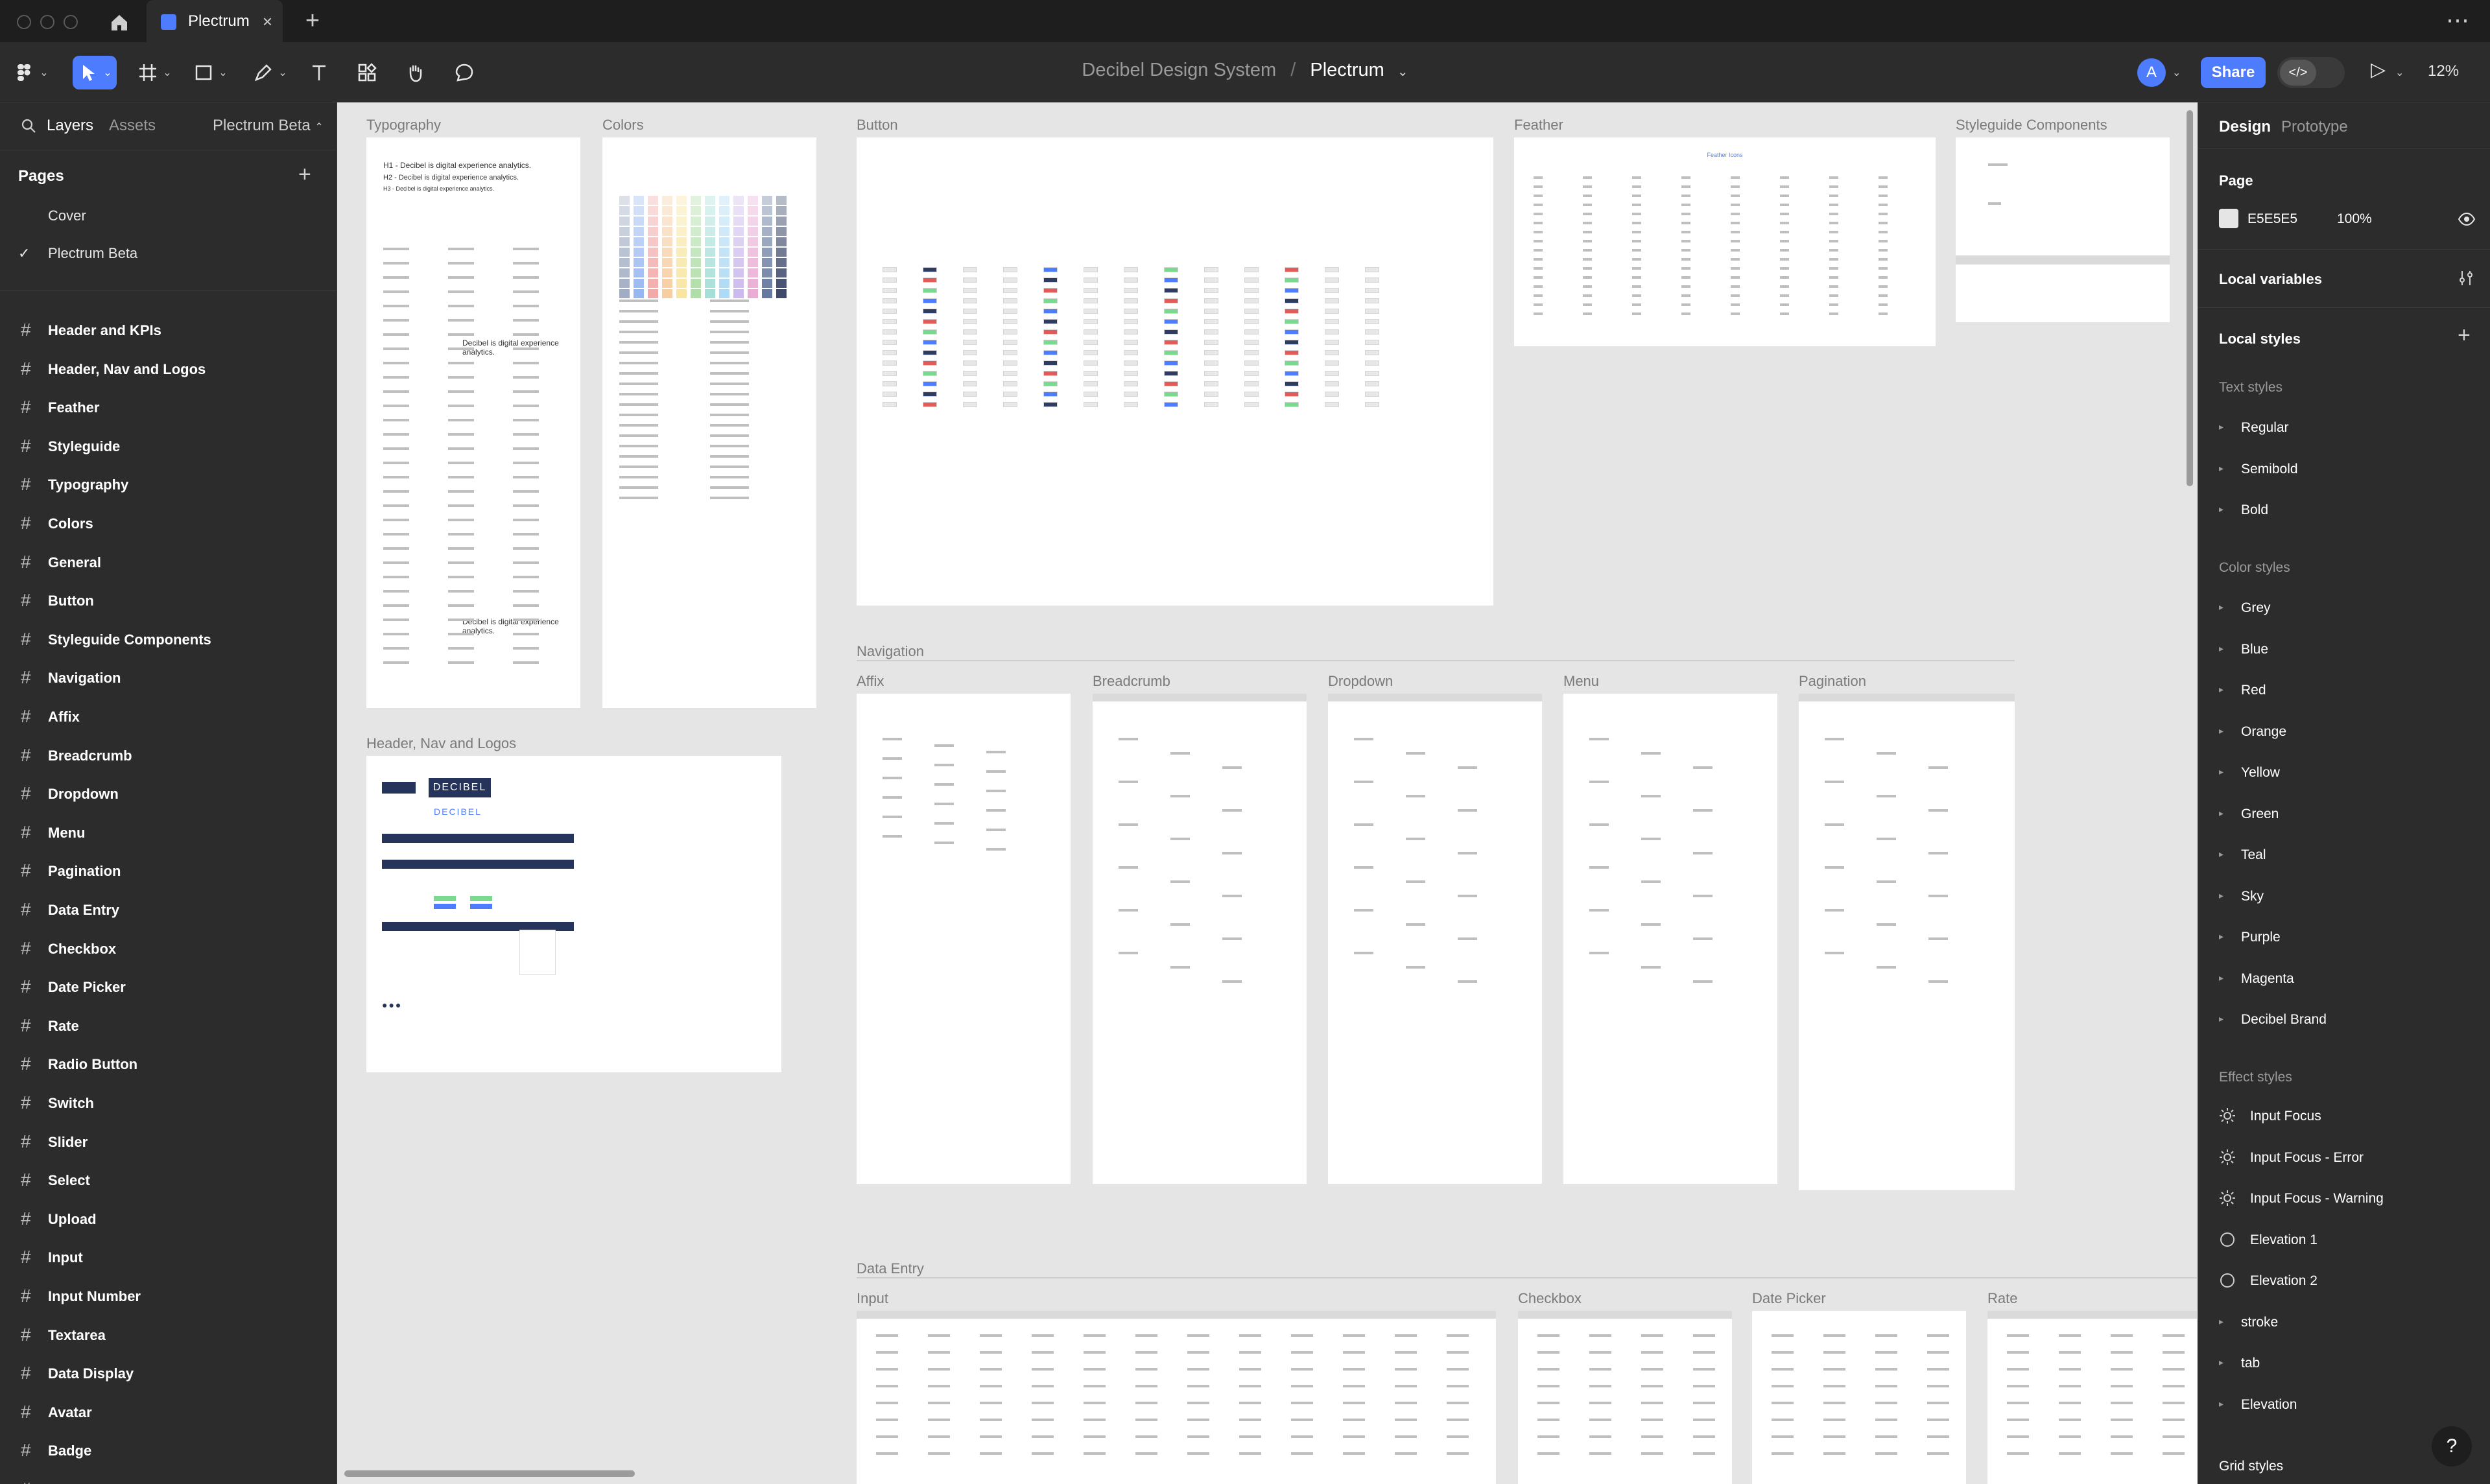 Image resolution: width=2490 pixels, height=1484 pixels. Describe the element at coordinates (2349, 1406) in the screenshot. I see `effect-group-elevation: ▸ Elevation` at that location.